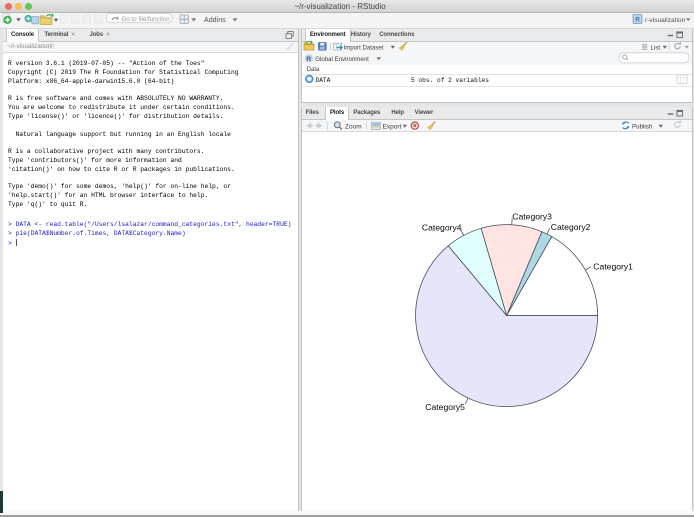 This screenshot has height=517, width=694. Describe the element at coordinates (442, 228) in the screenshot. I see `svg-text: Category4` at that location.